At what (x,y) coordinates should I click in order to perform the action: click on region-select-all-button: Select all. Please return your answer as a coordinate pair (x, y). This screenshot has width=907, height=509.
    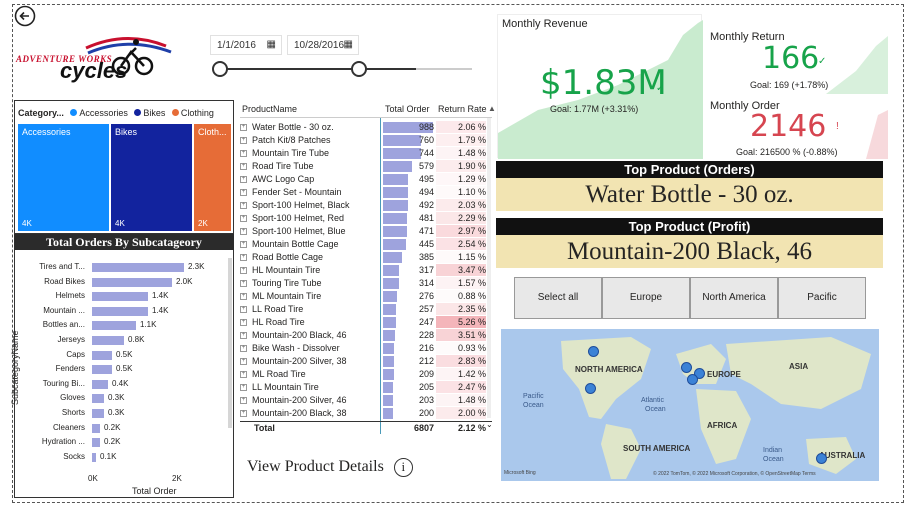
    Looking at the image, I should click on (558, 298).